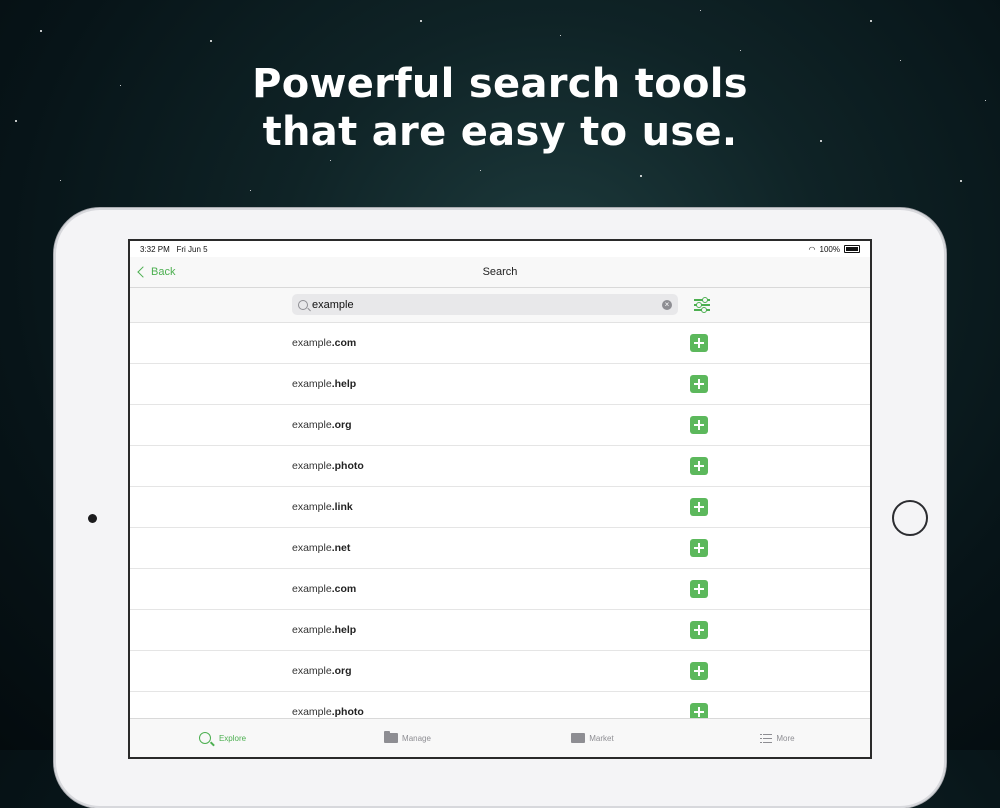 The height and width of the screenshot is (808, 1000). What do you see at coordinates (812, 249) in the screenshot?
I see `wifi-icon: ◠` at bounding box center [812, 249].